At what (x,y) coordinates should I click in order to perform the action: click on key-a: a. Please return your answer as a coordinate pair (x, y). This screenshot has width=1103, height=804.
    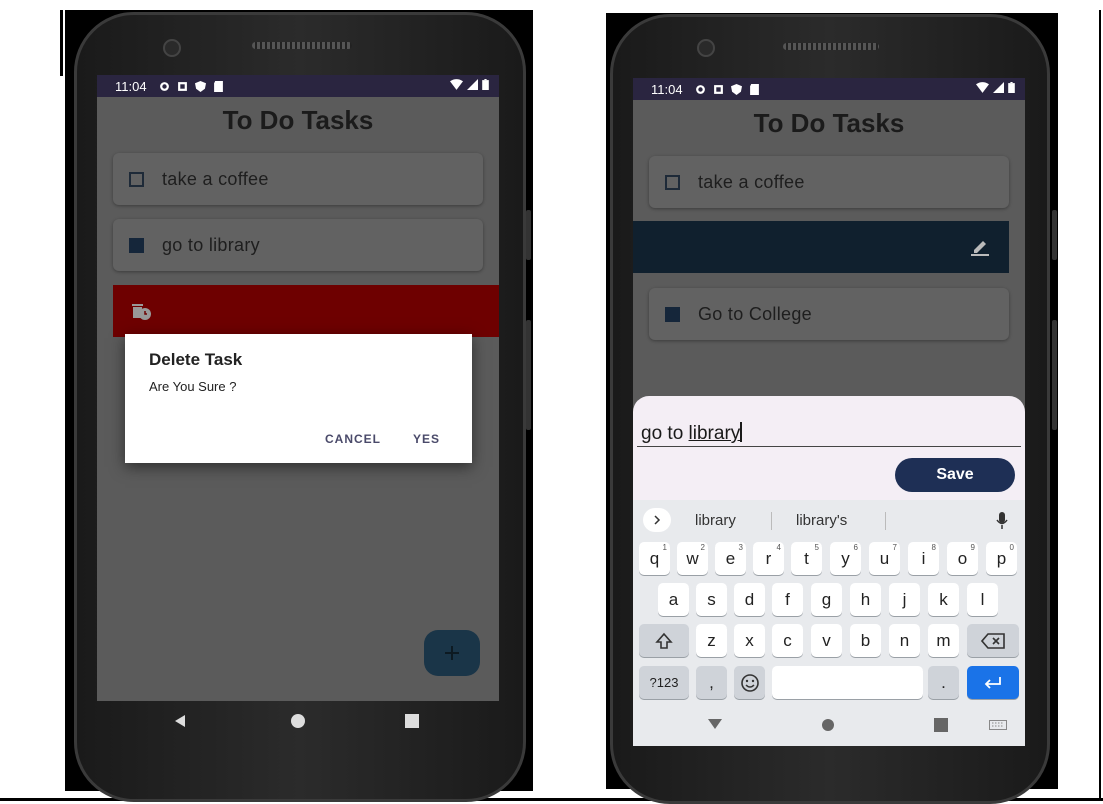
    Looking at the image, I should click on (673, 599).